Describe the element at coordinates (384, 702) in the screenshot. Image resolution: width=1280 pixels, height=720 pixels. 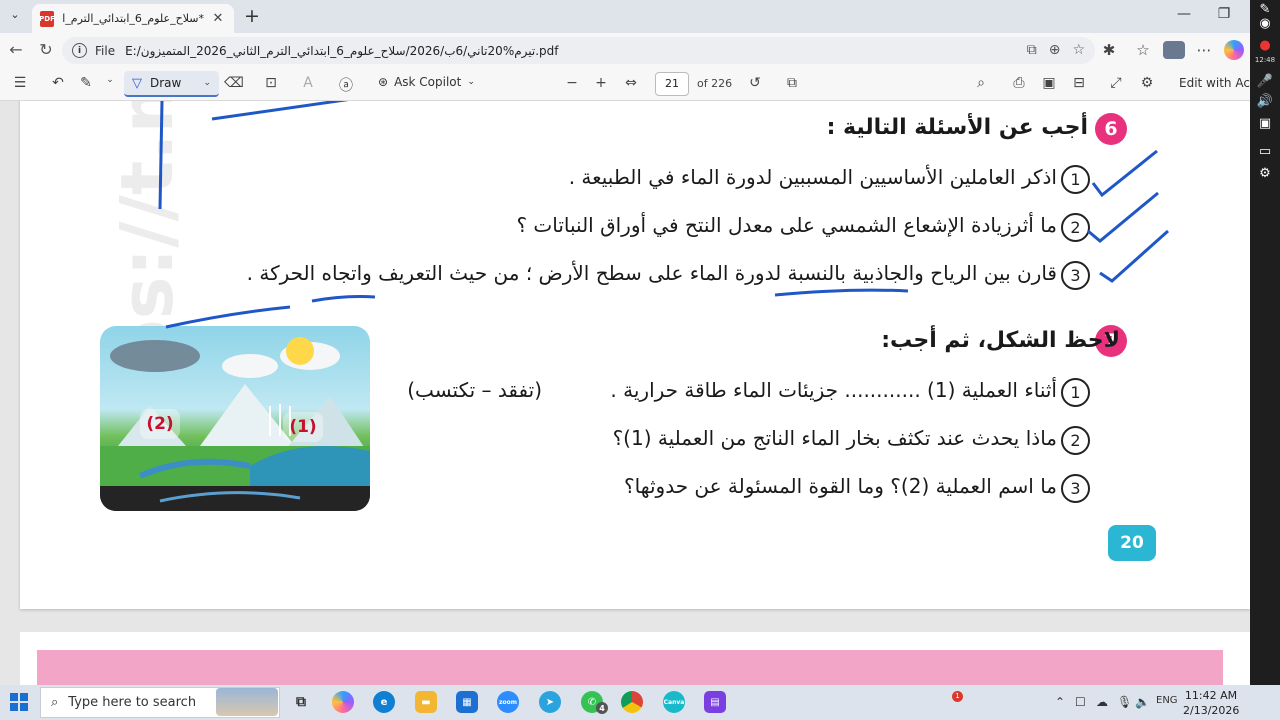
I see `edge-browser-icon: e` at that location.